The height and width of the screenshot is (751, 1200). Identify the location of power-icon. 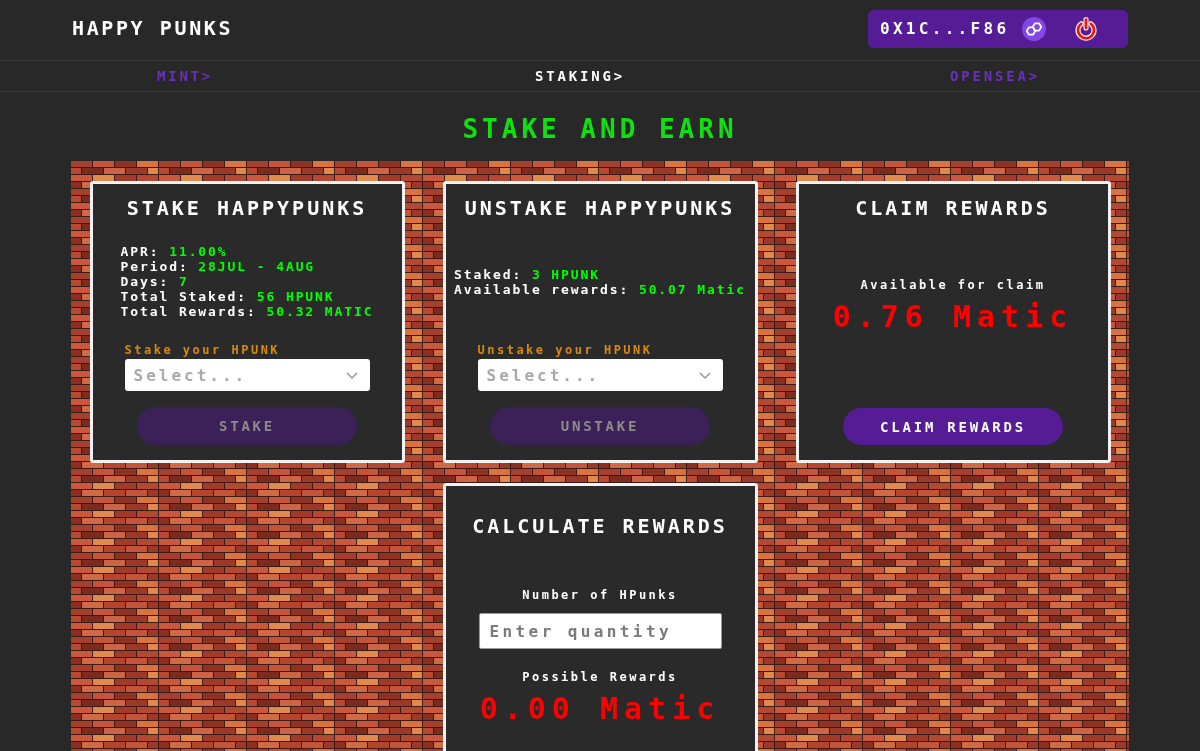
(1086, 29).